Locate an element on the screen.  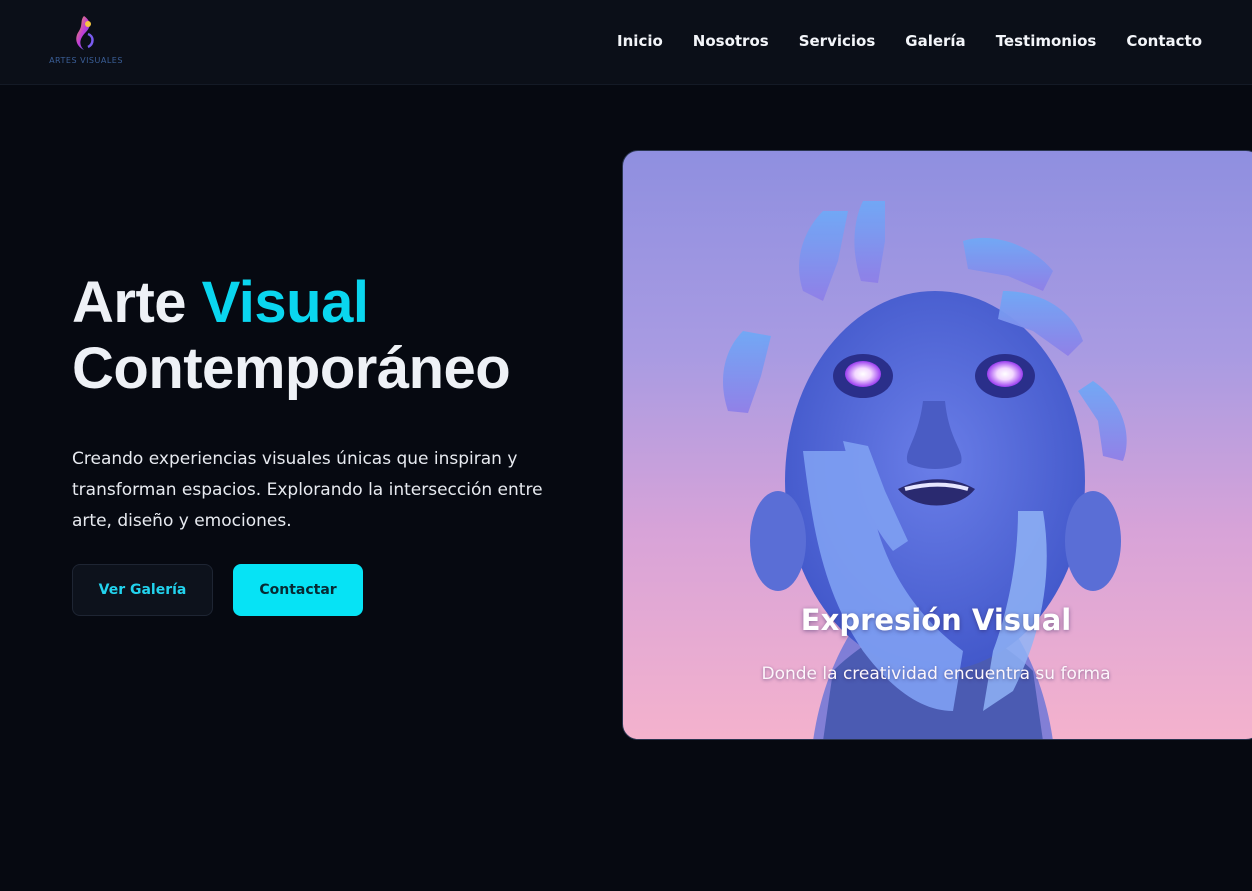
hero-title-part1: Arte is located at coordinates (137, 302).